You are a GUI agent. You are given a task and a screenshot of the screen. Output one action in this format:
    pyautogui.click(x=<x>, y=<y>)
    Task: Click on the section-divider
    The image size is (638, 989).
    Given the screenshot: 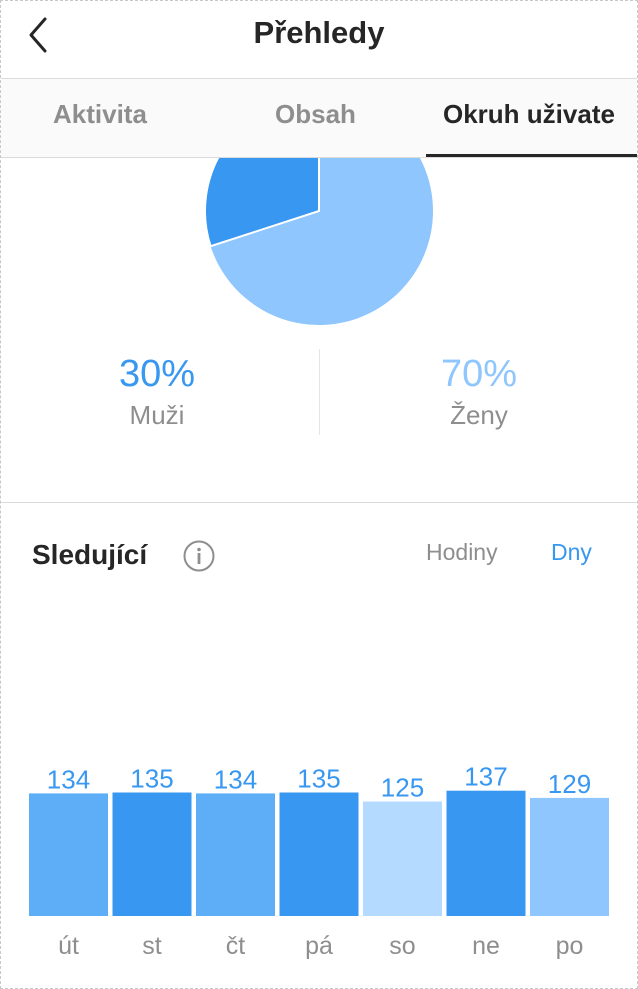 What is the action you would take?
    pyautogui.click(x=319, y=502)
    